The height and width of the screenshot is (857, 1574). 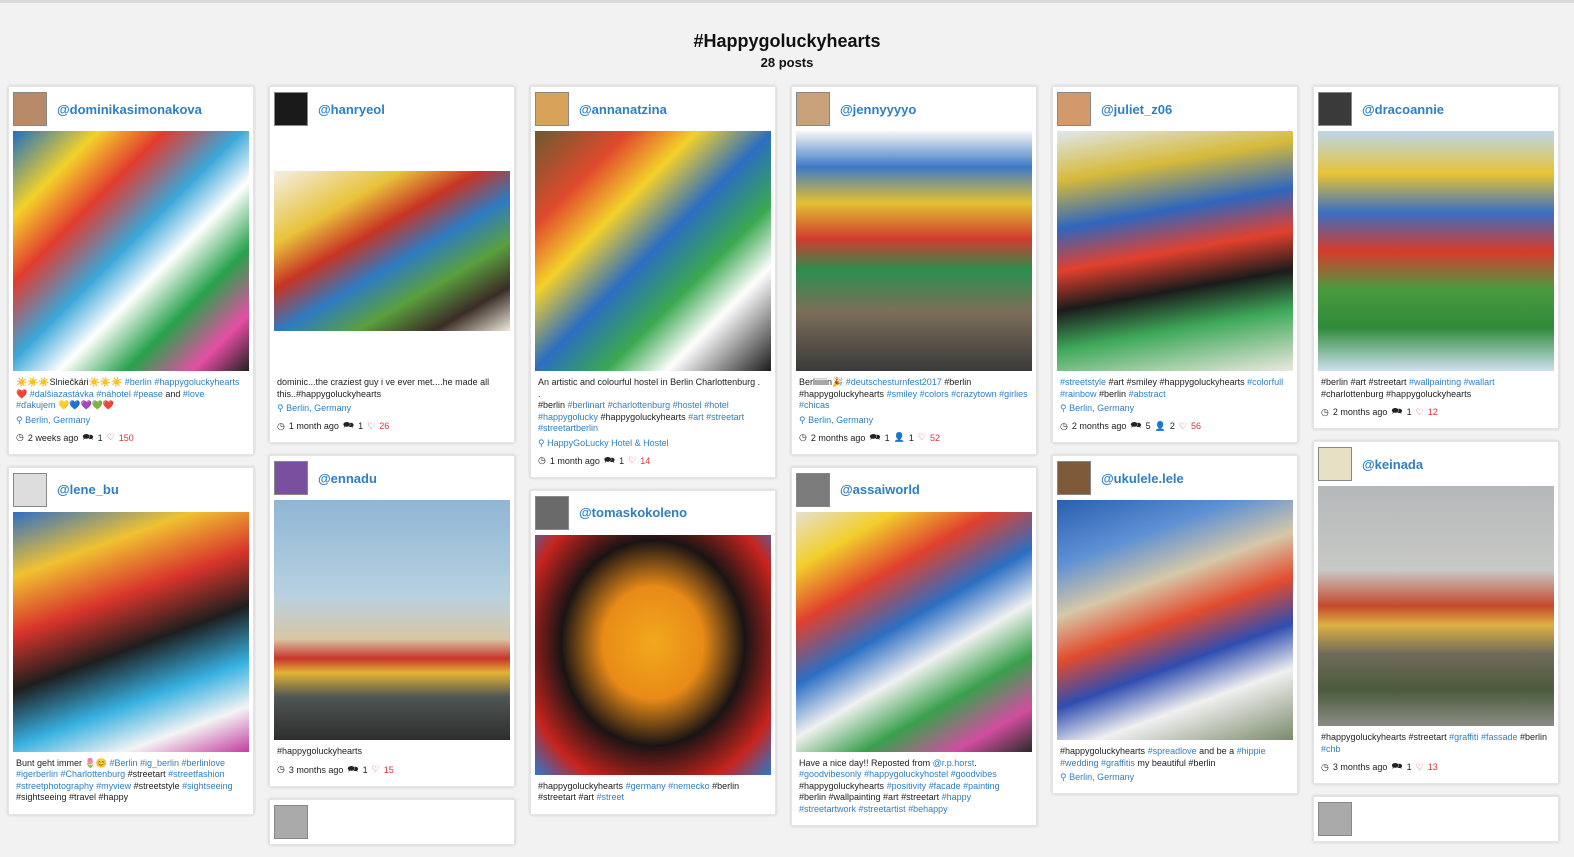 What do you see at coordinates (1432, 767) in the screenshot?
I see `like-count: 13` at bounding box center [1432, 767].